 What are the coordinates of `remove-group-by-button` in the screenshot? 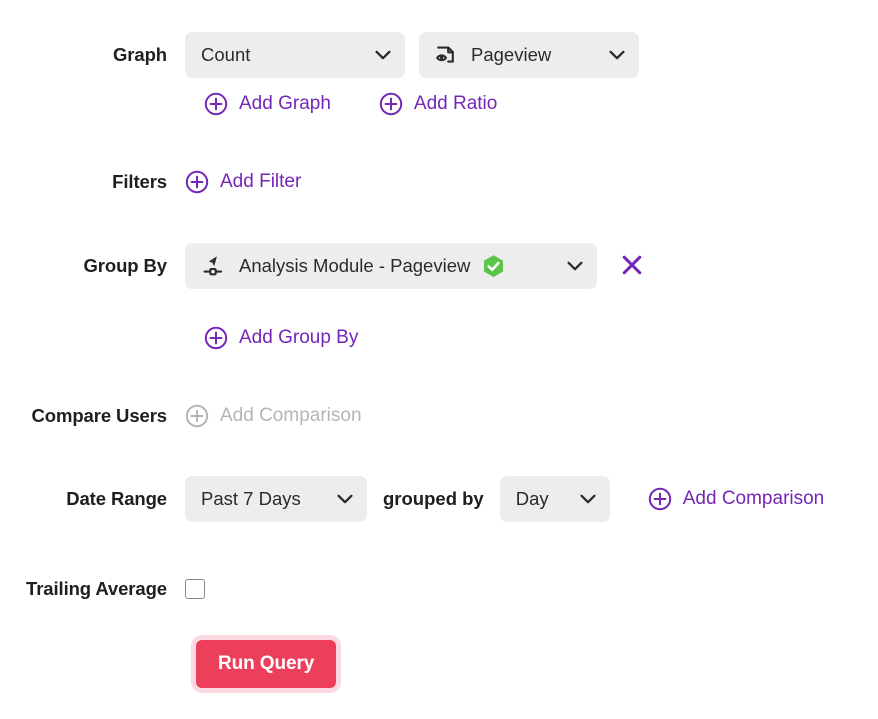 It's located at (632, 266).